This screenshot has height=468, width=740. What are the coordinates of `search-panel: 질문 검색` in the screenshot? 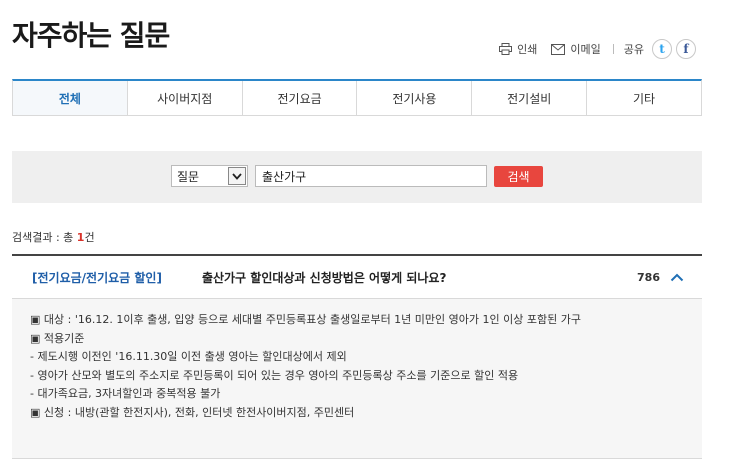 It's located at (357, 177).